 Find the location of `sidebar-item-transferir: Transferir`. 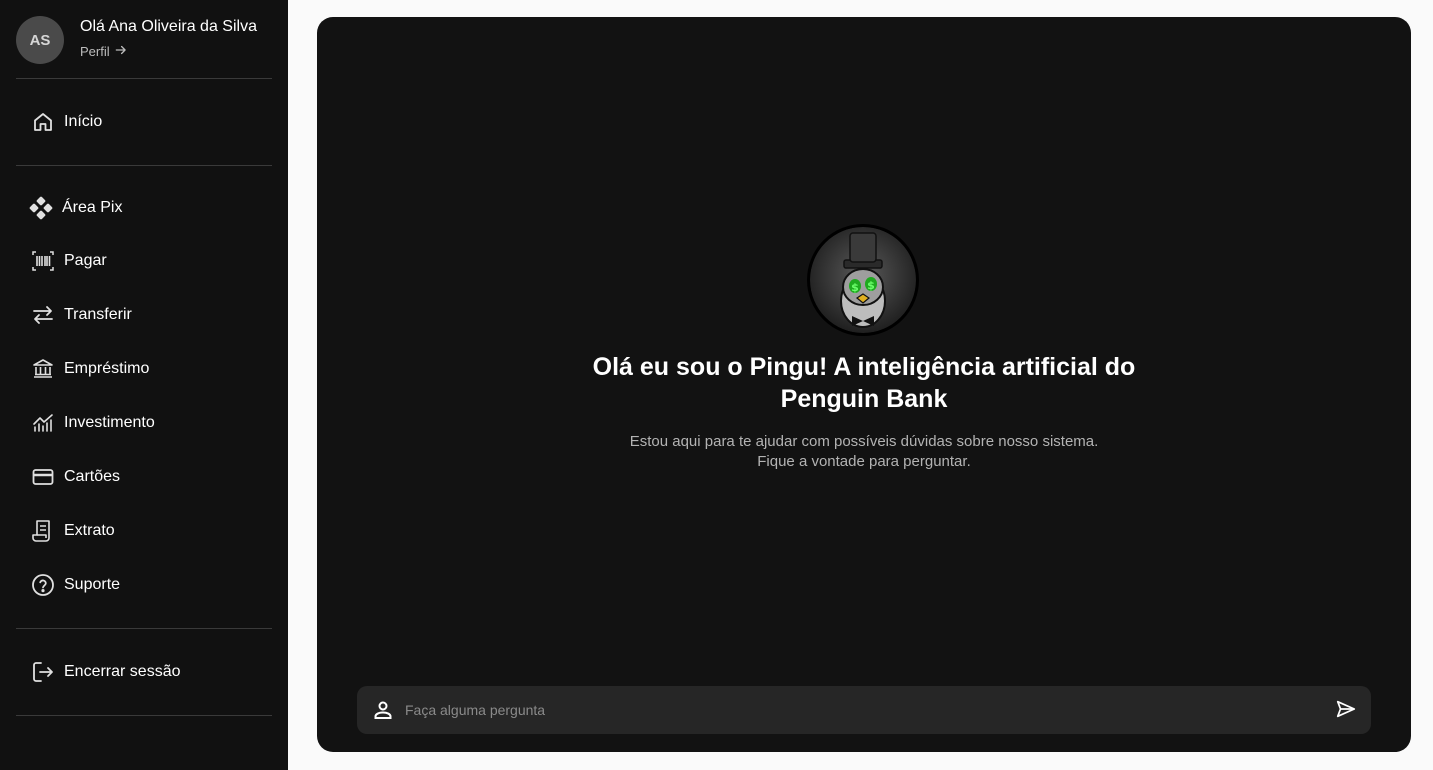

sidebar-item-transferir: Transferir is located at coordinates (144, 315).